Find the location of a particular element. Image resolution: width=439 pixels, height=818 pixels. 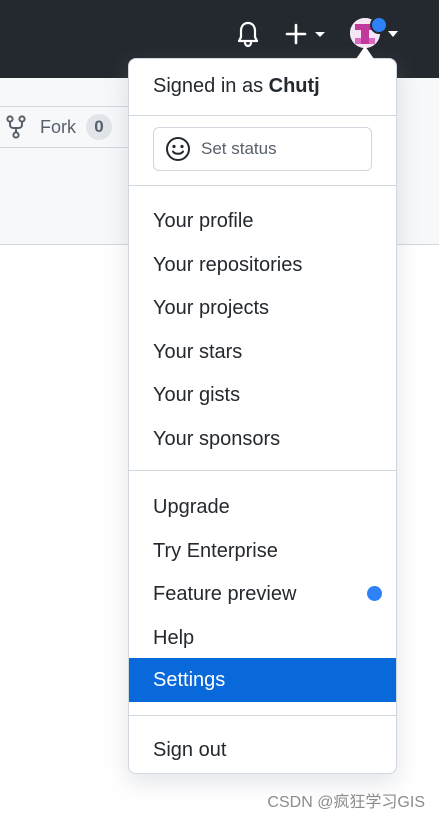

notifications-button is located at coordinates (248, 34).